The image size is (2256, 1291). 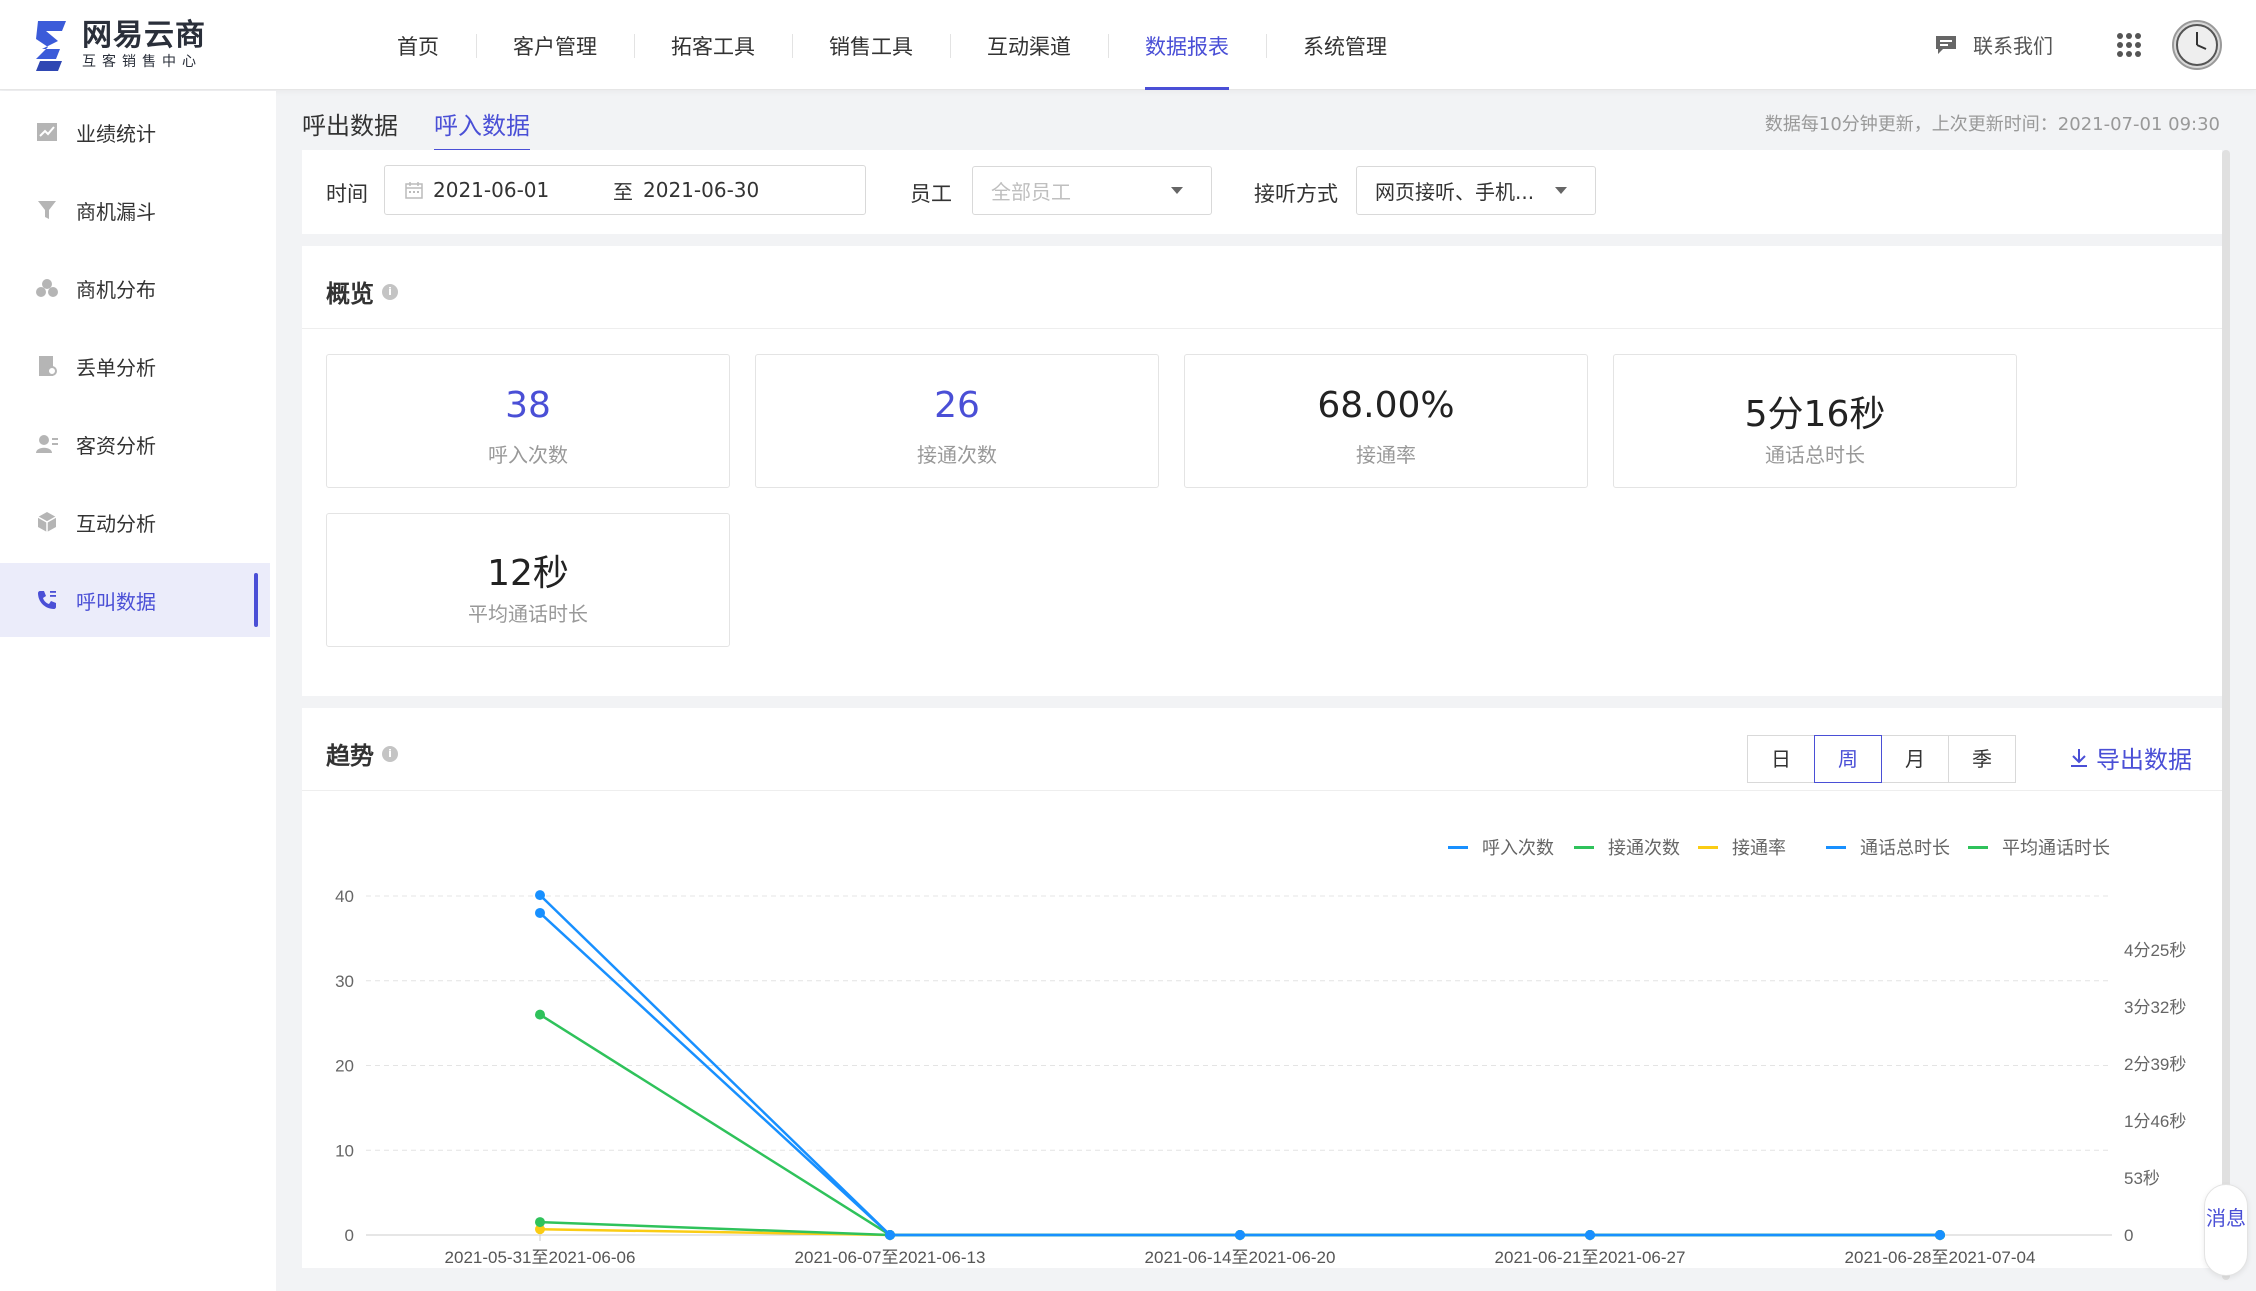 I want to click on tab-inbound-data: 呼入数据, so click(x=482, y=129).